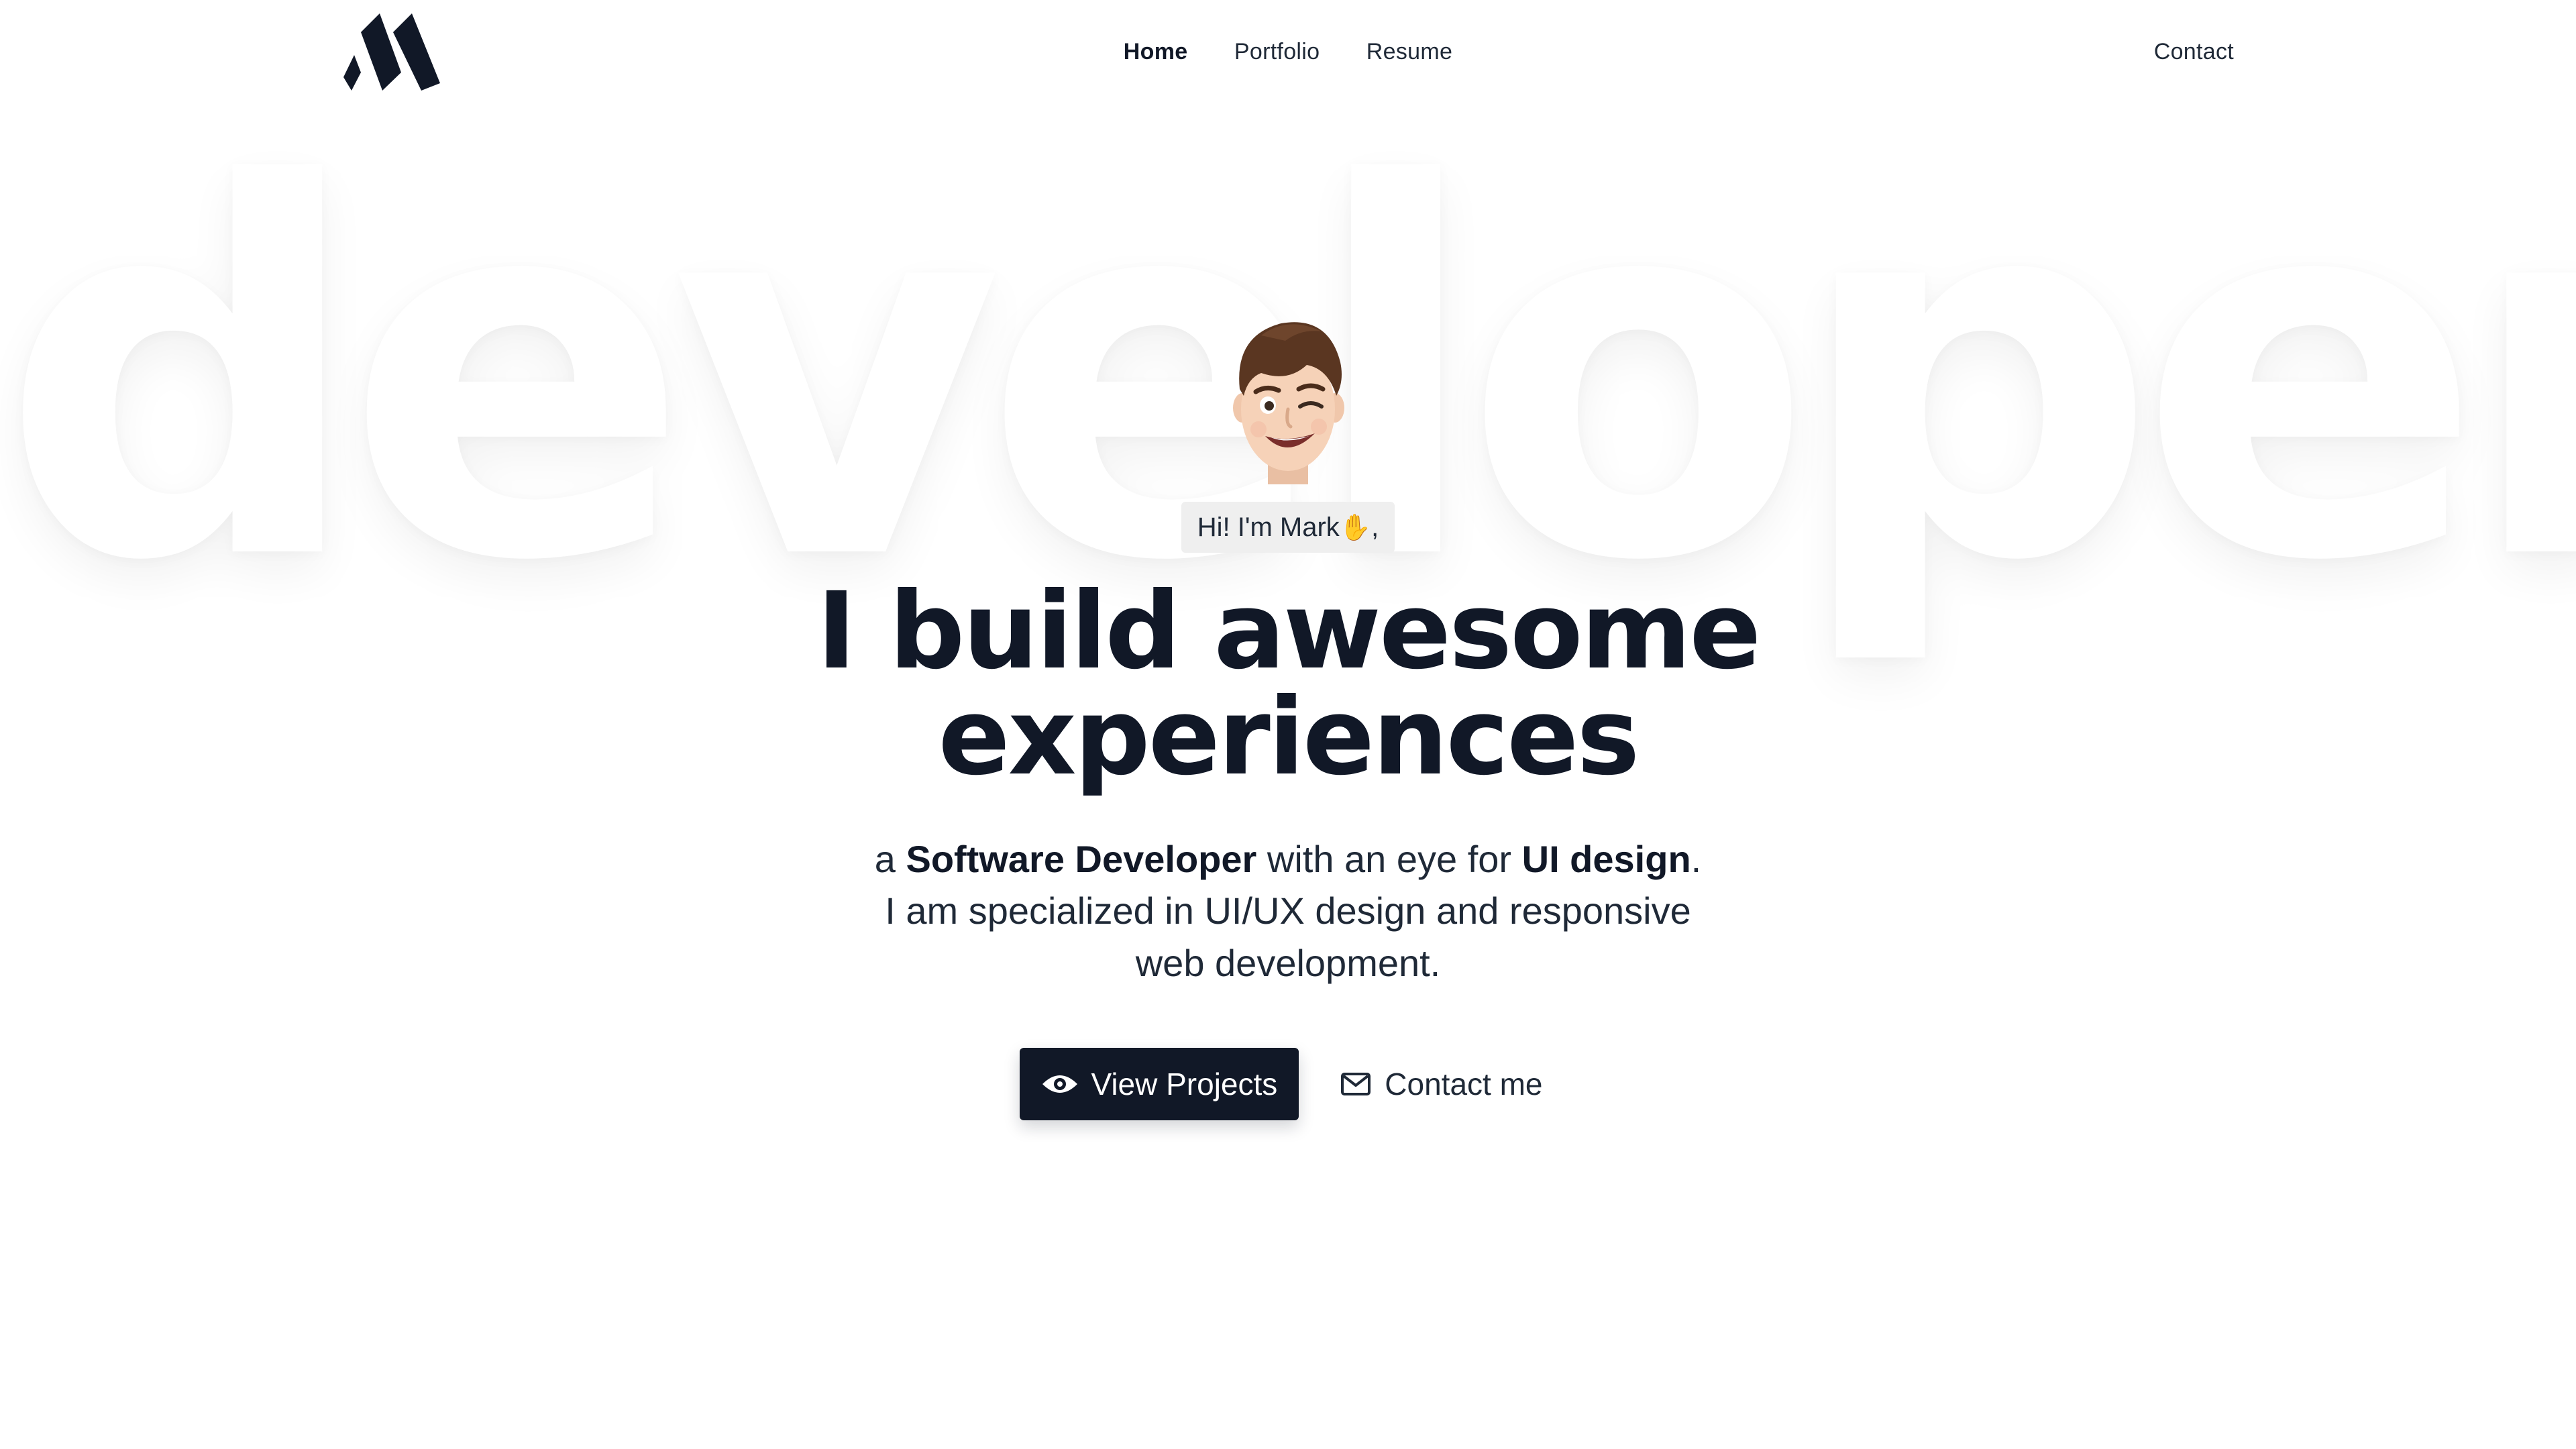  Describe the element at coordinates (1277, 52) in the screenshot. I see `nav-portfolio: Portfolio` at that location.